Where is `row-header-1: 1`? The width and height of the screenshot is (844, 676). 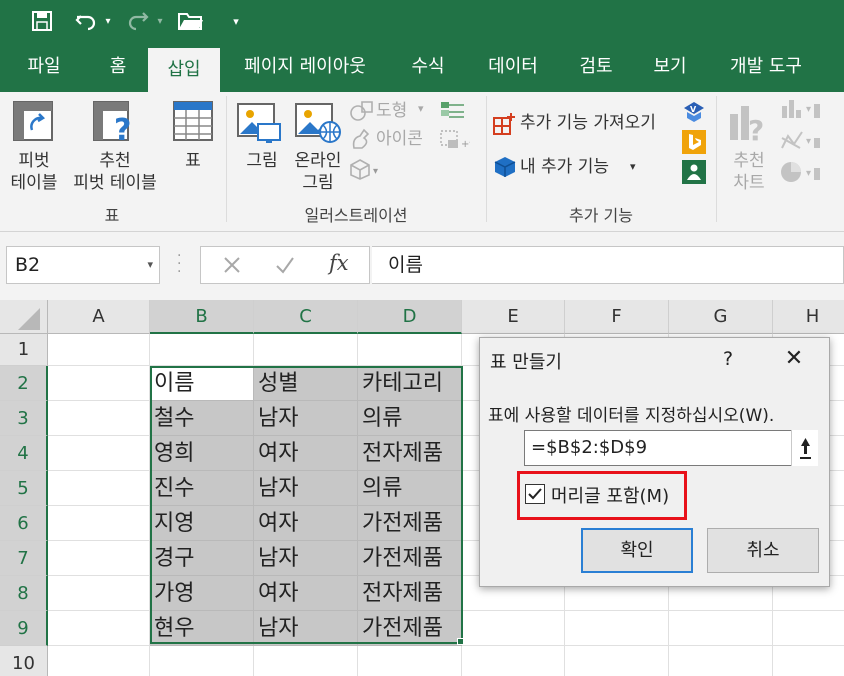
row-header-1: 1 is located at coordinates (24, 350).